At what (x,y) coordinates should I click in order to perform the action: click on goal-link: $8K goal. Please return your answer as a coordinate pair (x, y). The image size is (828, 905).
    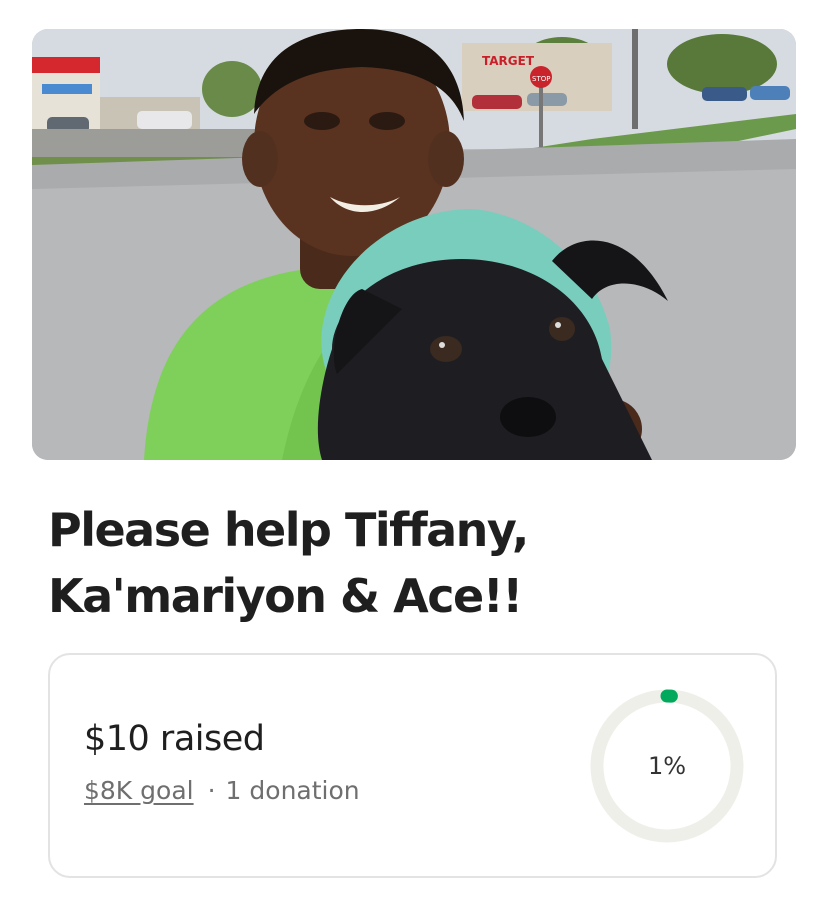
    Looking at the image, I should click on (139, 790).